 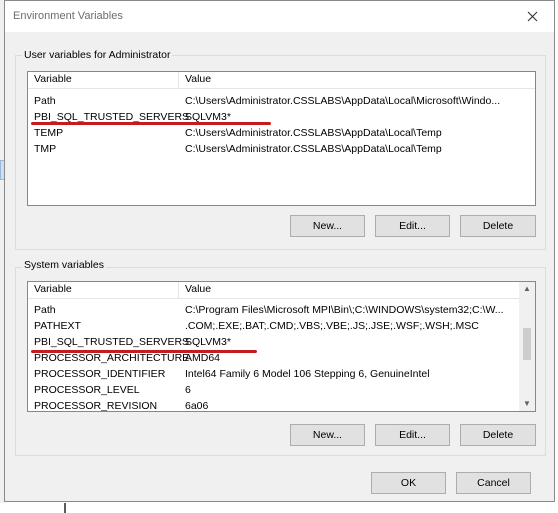 What do you see at coordinates (408, 483) in the screenshot?
I see `ok-button: OK` at bounding box center [408, 483].